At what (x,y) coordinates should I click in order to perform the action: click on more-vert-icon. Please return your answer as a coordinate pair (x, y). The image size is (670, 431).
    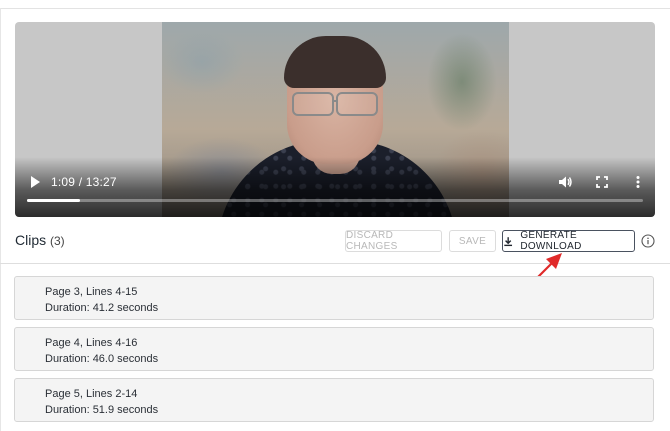
    Looking at the image, I should click on (638, 182).